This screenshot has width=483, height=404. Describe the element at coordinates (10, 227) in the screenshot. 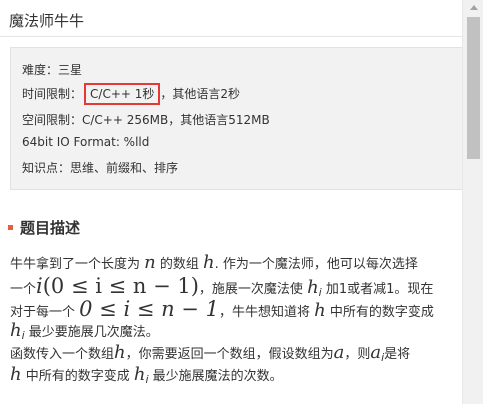

I see `section-marker` at that location.